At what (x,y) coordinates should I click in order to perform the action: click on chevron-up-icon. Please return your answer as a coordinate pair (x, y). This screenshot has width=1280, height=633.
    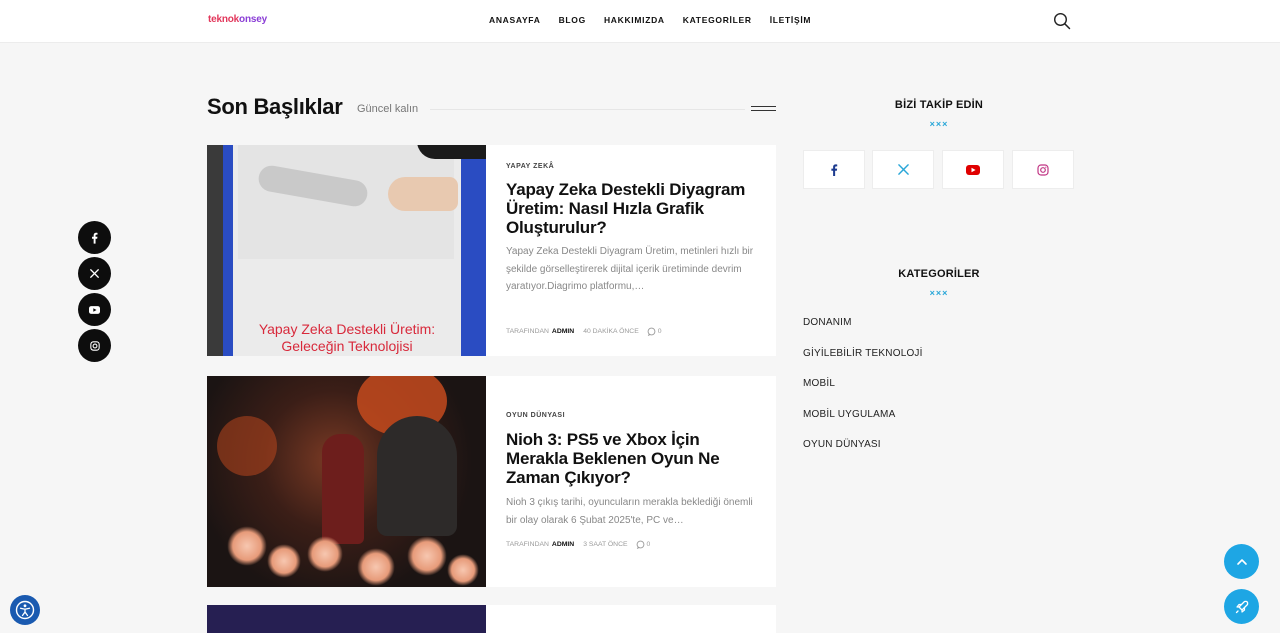
    Looking at the image, I should click on (1241, 561).